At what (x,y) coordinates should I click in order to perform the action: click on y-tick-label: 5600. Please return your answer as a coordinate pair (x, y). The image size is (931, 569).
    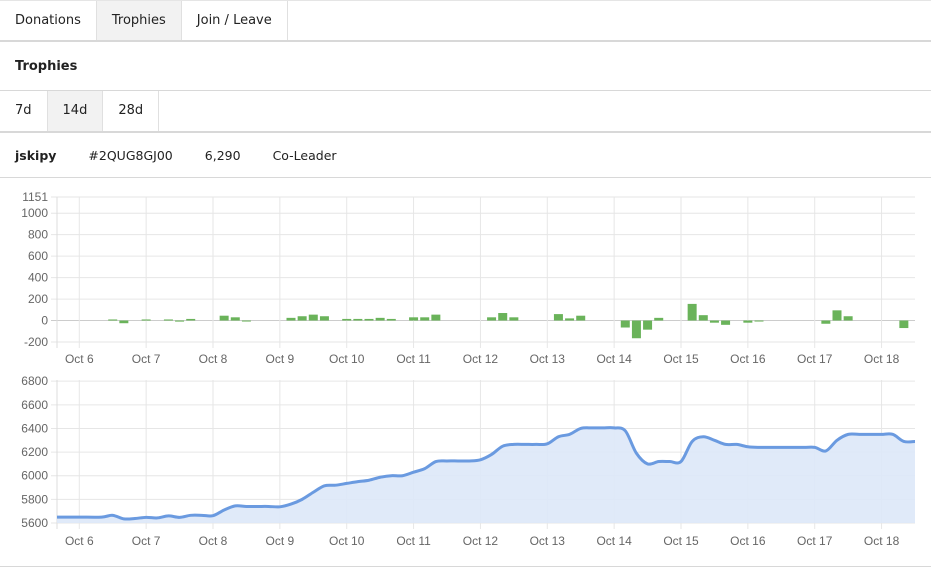
    Looking at the image, I should click on (34, 523).